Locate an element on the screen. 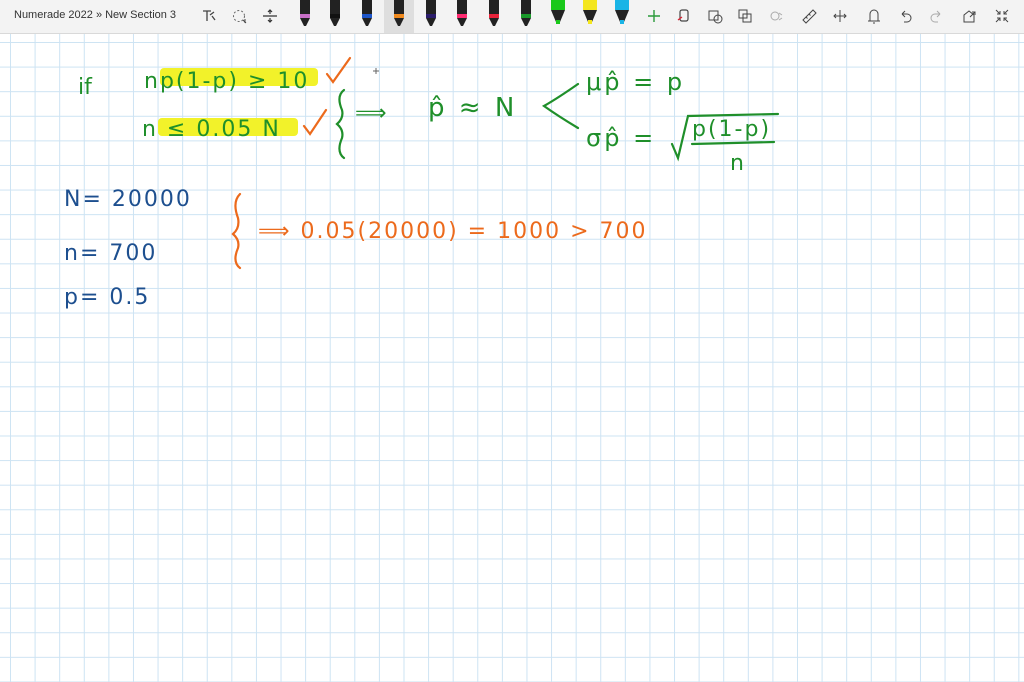 The height and width of the screenshot is (682, 1024). pen-black-icon is located at coordinates (335, 14).